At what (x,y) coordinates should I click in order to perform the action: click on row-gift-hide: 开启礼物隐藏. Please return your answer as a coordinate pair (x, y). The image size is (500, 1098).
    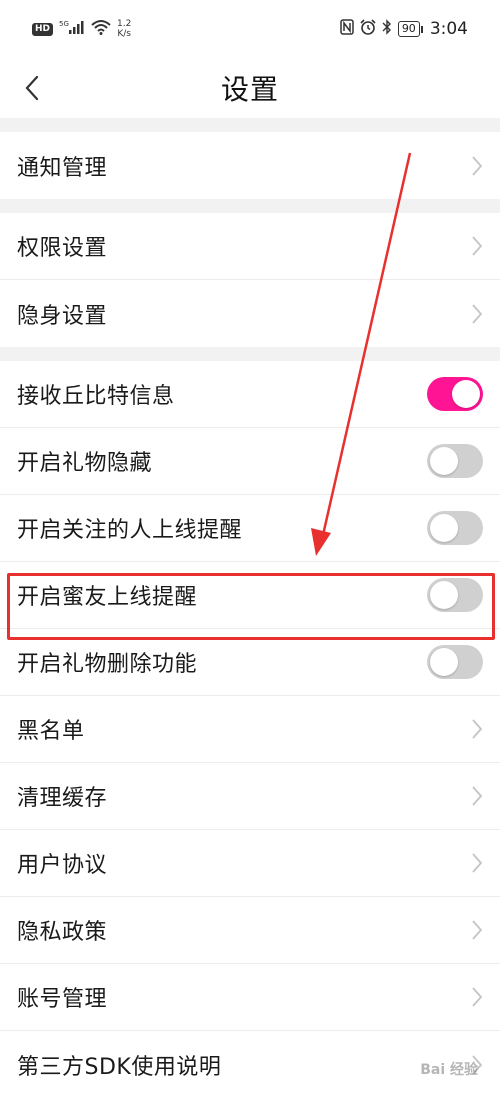
    Looking at the image, I should click on (250, 461).